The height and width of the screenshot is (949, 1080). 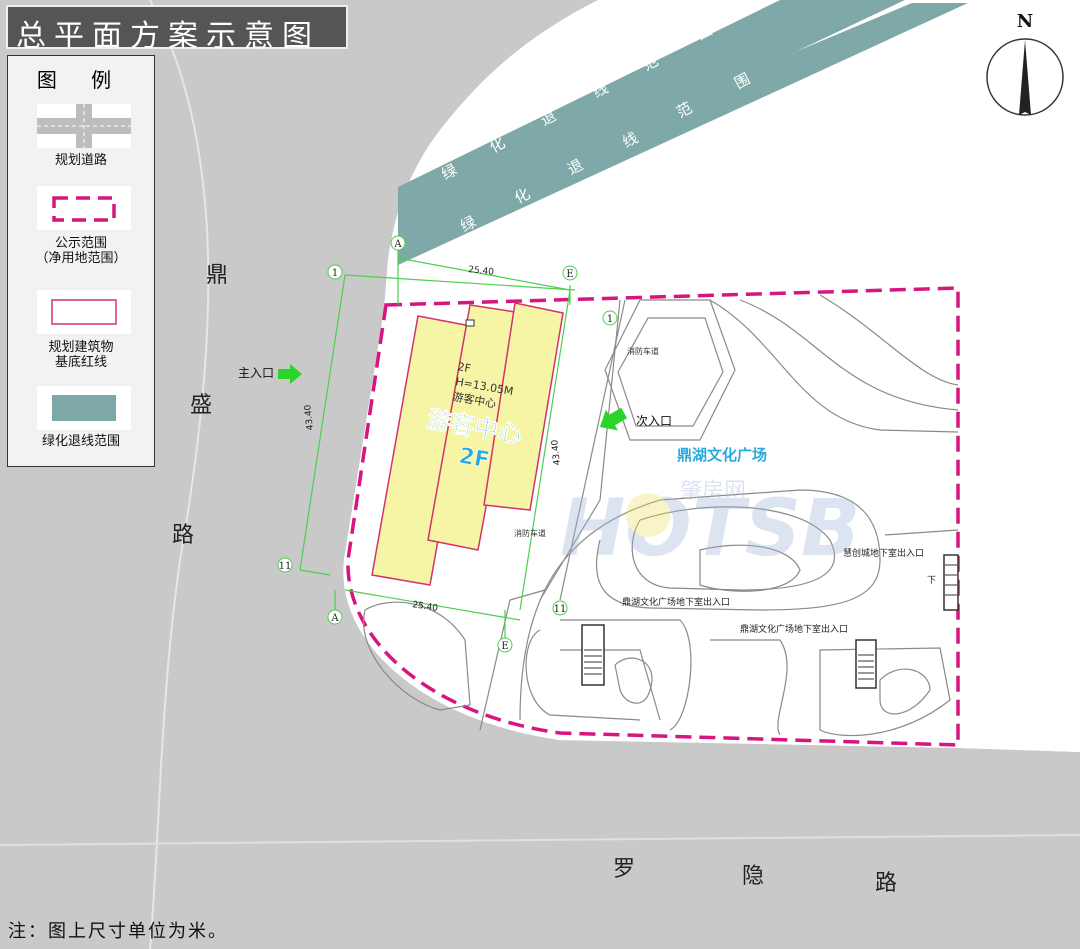 I want to click on green-upper-char-5: 范, so click(x=650, y=63).